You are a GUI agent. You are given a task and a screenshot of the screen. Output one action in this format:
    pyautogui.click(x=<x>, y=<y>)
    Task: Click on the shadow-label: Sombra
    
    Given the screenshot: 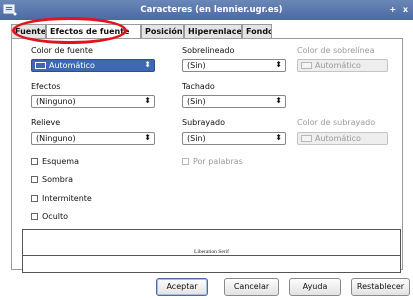 What is the action you would take?
    pyautogui.click(x=58, y=179)
    